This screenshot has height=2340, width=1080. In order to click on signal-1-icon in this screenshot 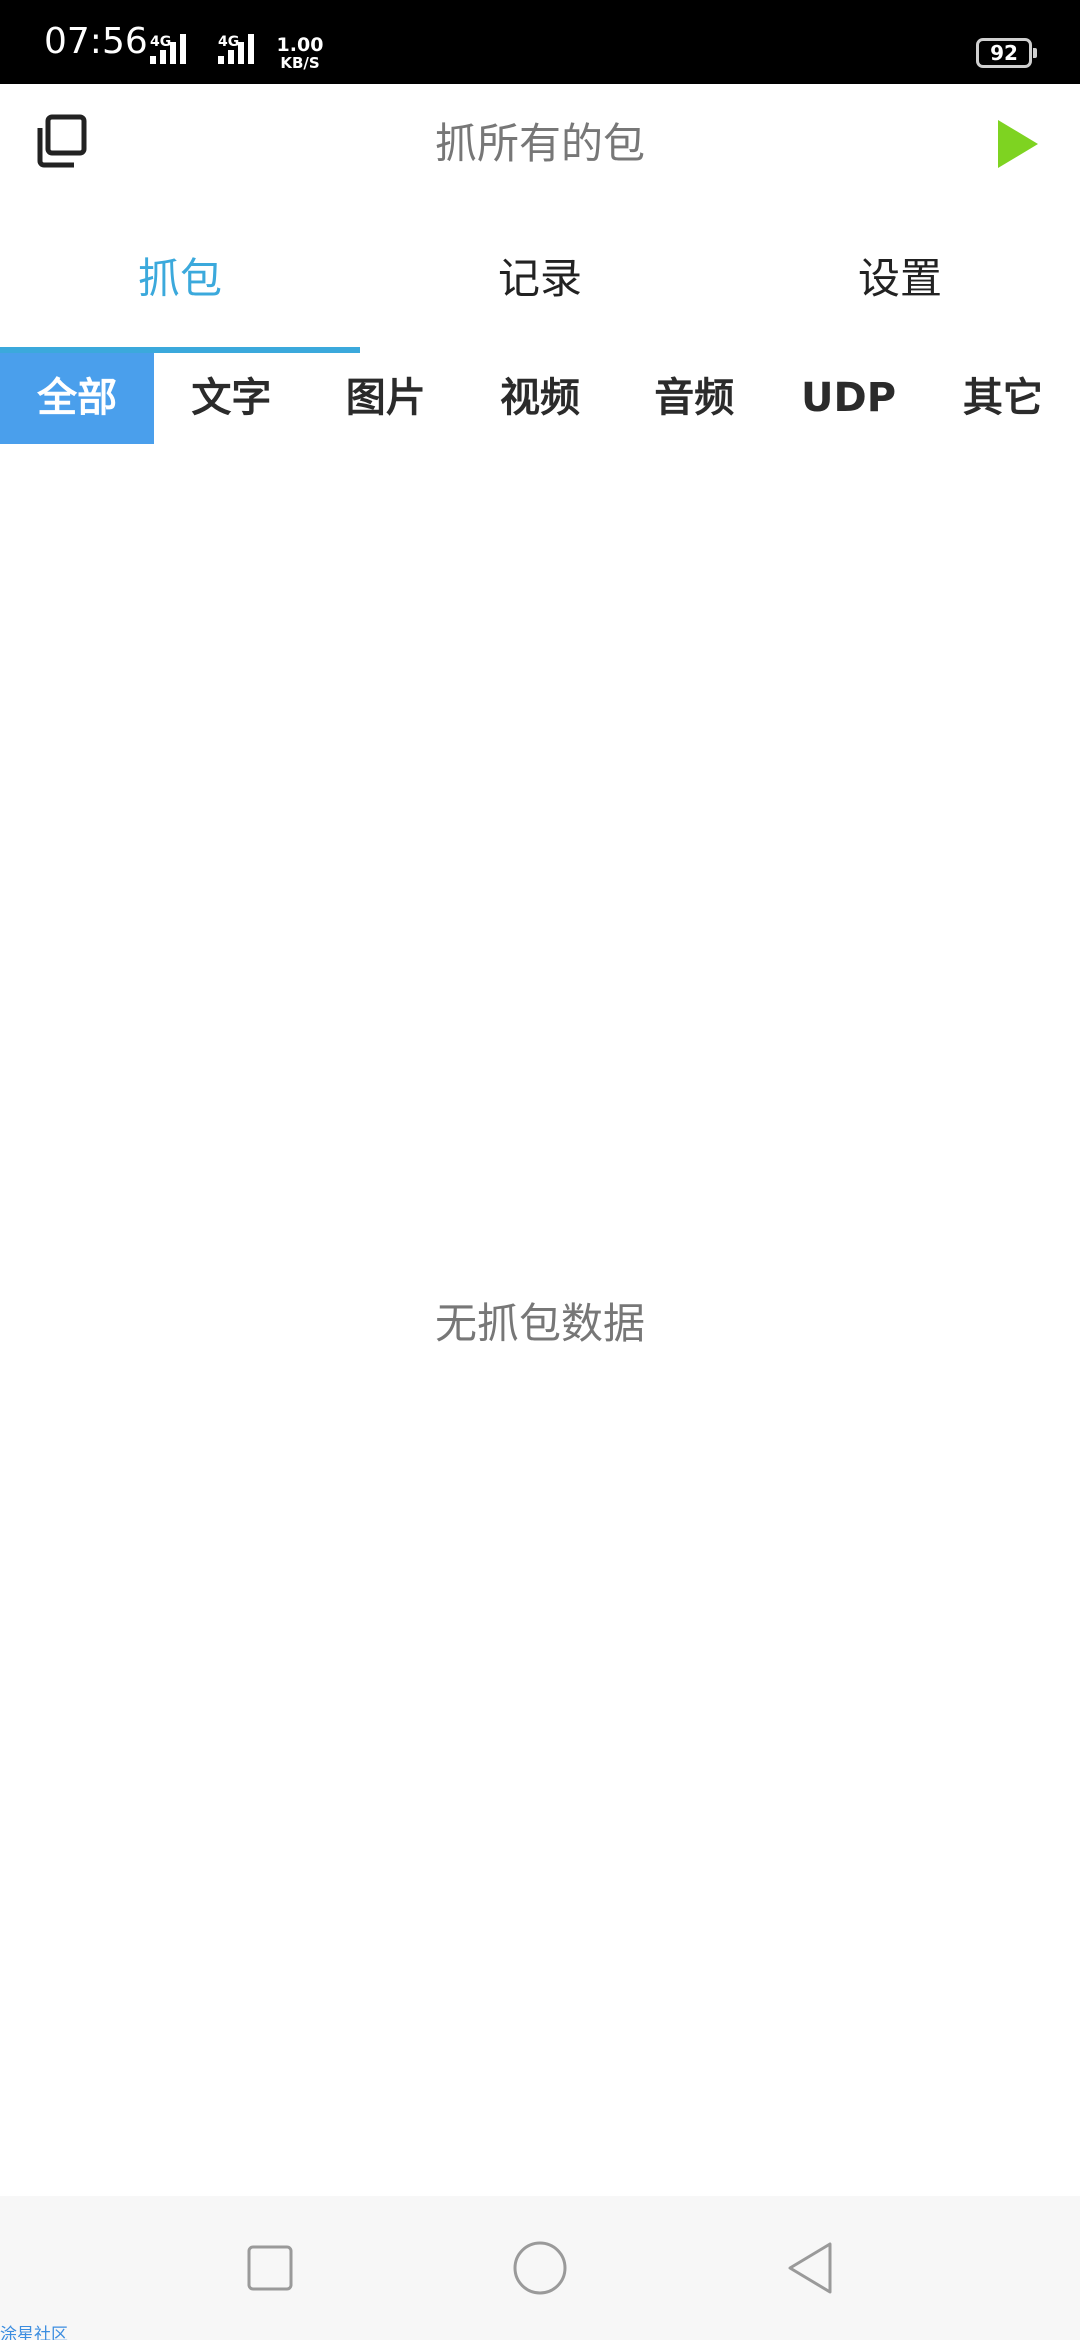, I will do `click(168, 49)`.